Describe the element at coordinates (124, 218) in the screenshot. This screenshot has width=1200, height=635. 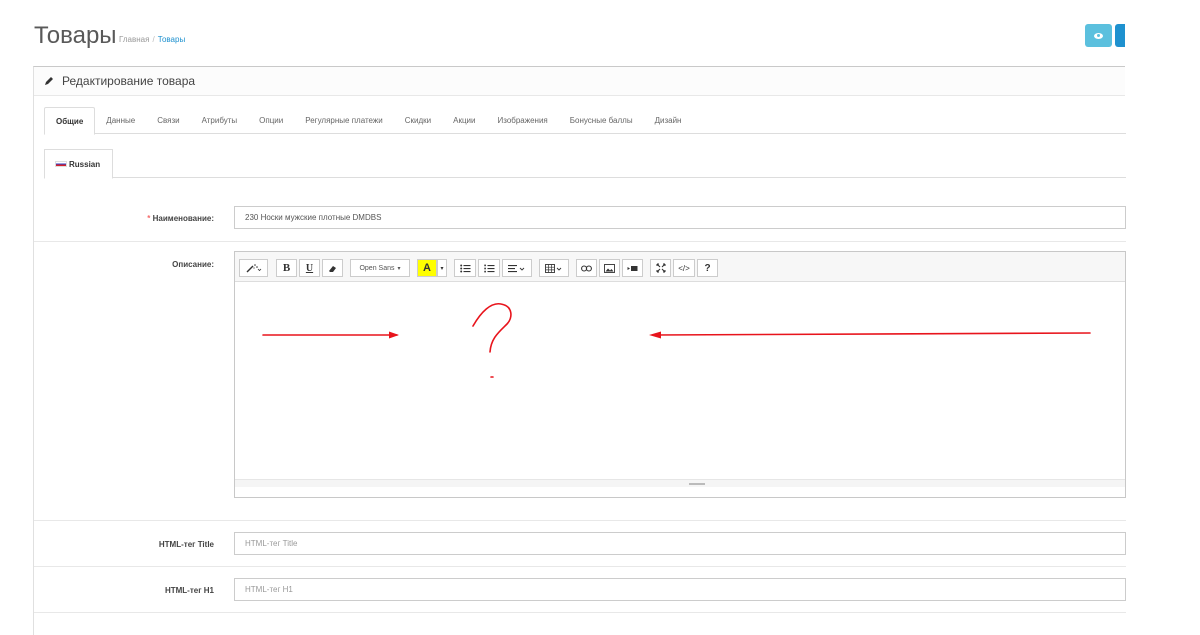
I see `product-name-label: * Наименование:` at that location.